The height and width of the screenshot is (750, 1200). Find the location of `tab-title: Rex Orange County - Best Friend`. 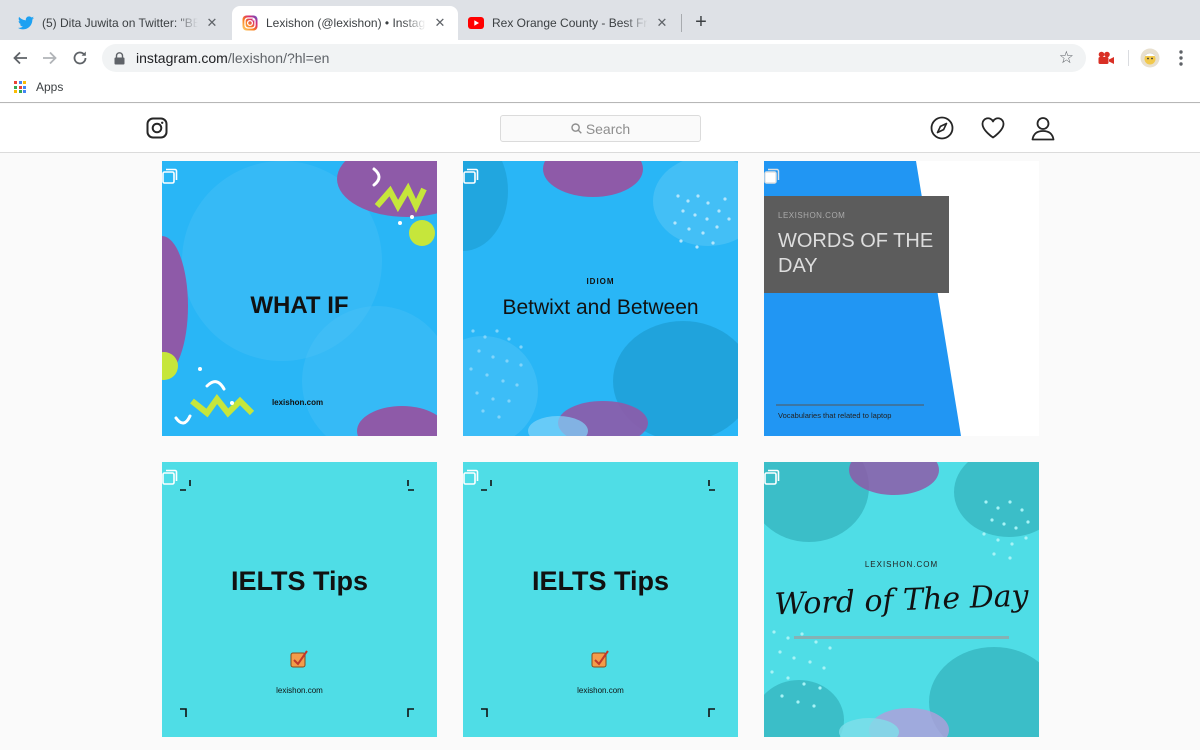

tab-title: Rex Orange County - Best Friend is located at coordinates (570, 23).